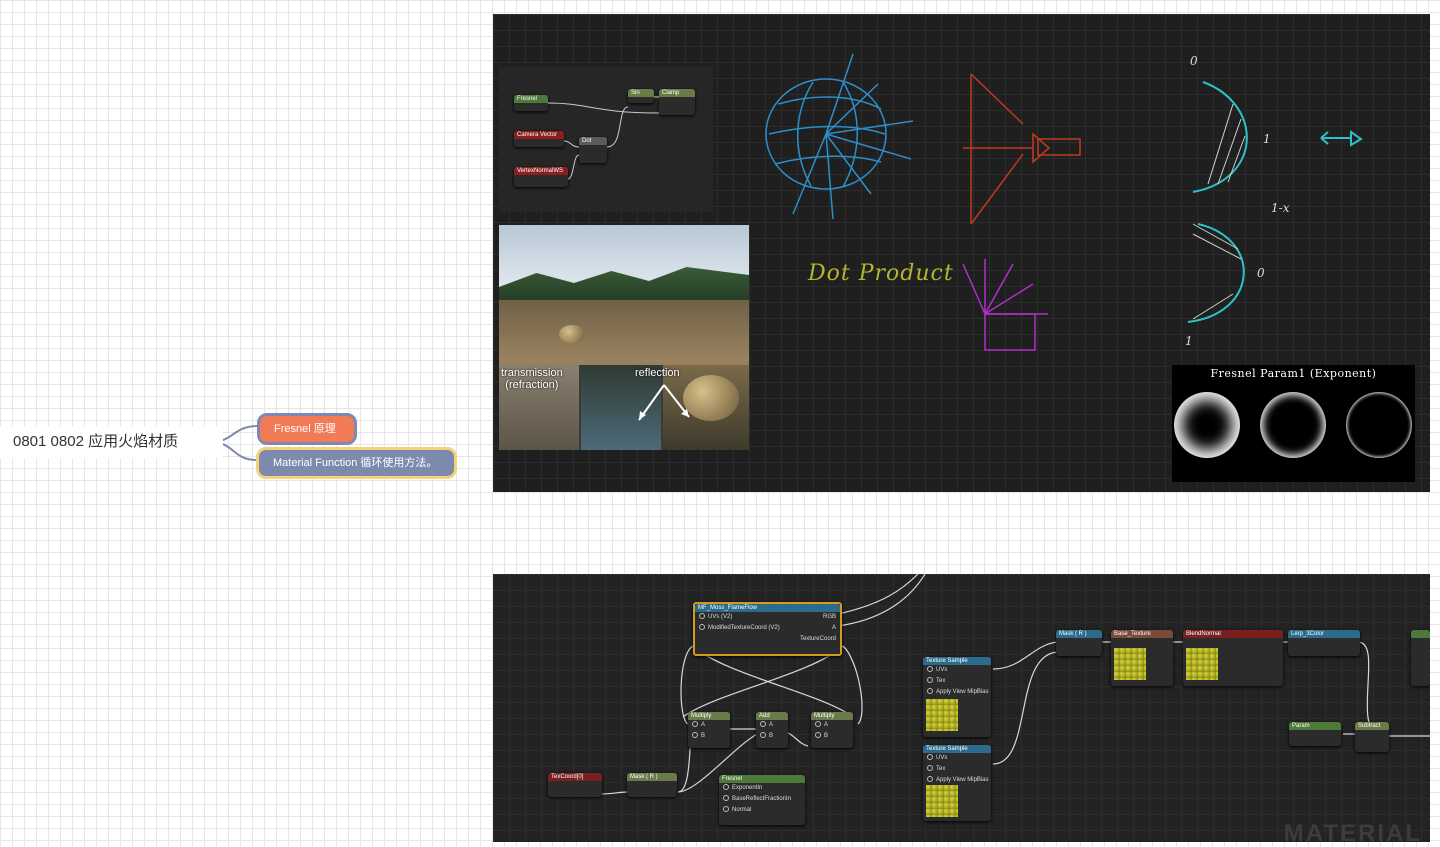 This screenshot has height=847, width=1440. I want to click on node-blend-normal: BlendNormal, so click(1233, 658).